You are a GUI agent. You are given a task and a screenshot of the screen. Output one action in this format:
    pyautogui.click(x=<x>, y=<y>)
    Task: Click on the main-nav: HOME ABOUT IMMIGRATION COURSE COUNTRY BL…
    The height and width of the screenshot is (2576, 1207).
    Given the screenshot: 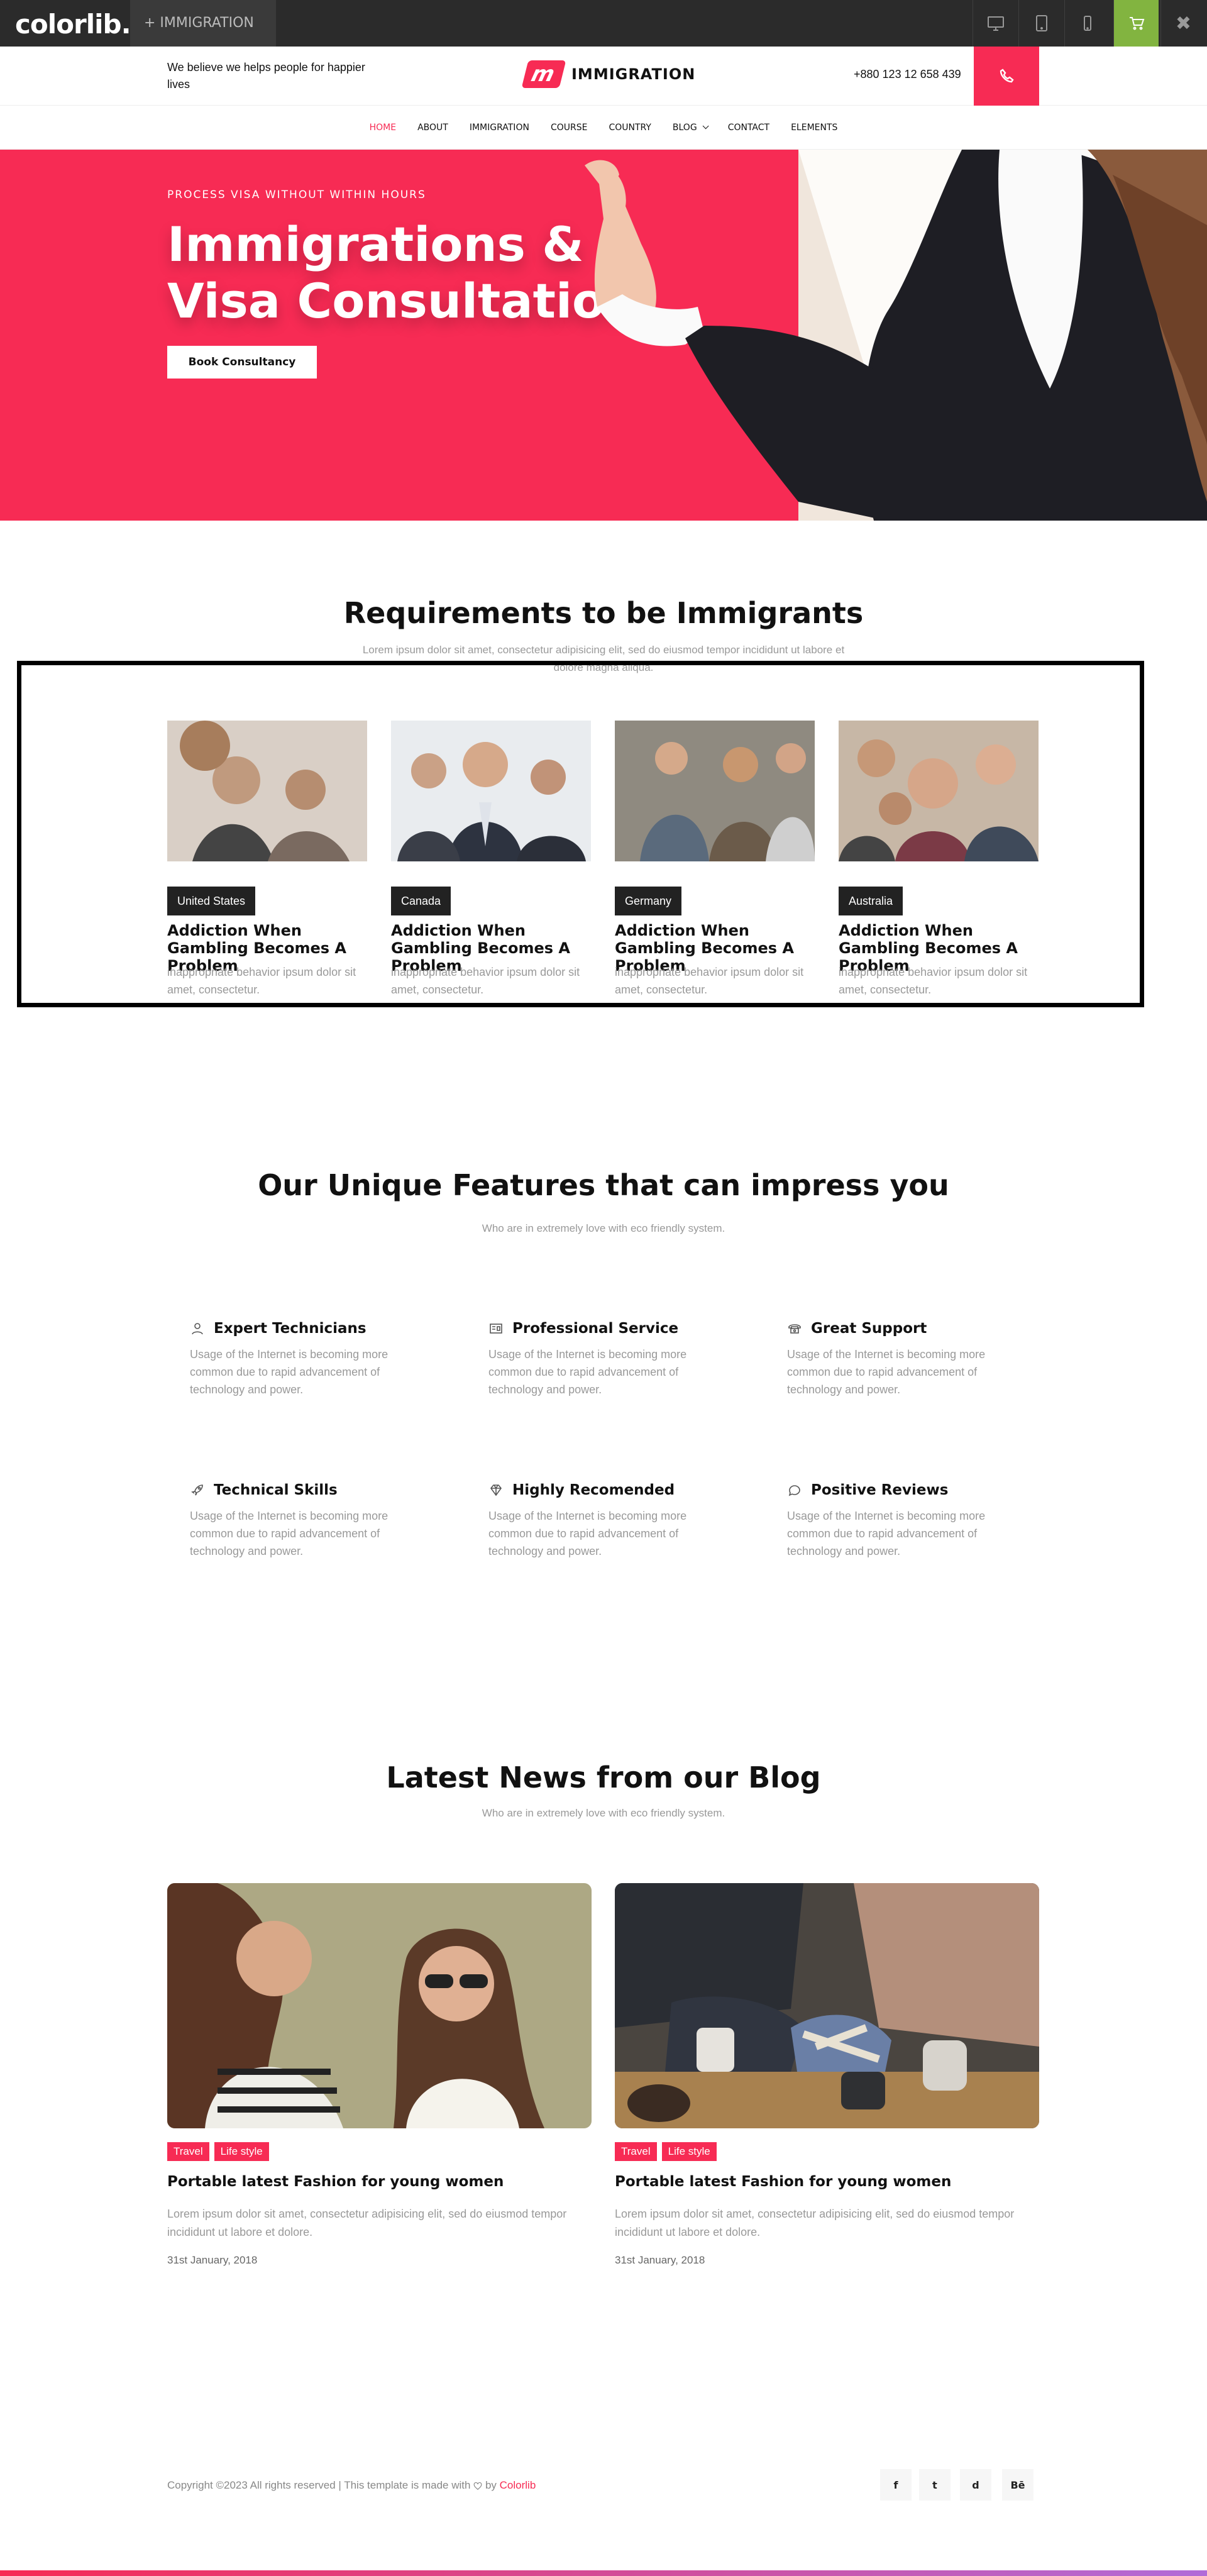 What is the action you would take?
    pyautogui.click(x=603, y=128)
    